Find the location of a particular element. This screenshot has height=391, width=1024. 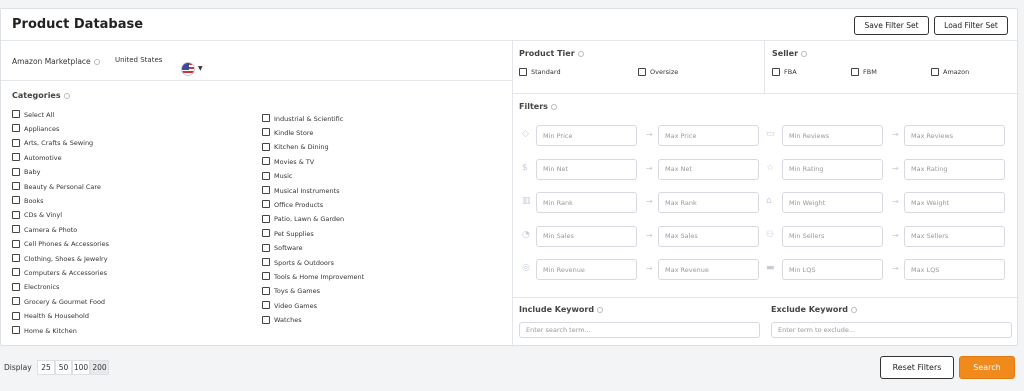

checkbox-category-arts-crafts-and-sewing is located at coordinates (16, 142).